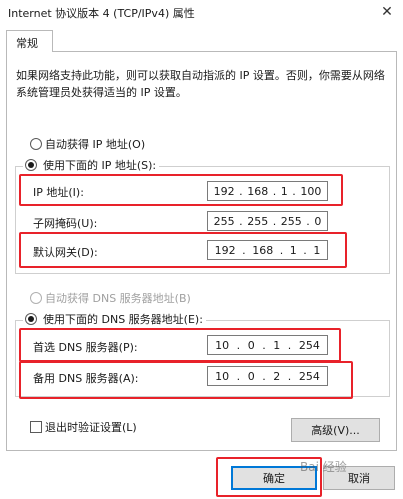 Image resolution: width=403 pixels, height=499 pixels. Describe the element at coordinates (263, 250) in the screenshot. I see `gateway-octet-2: 168` at that location.